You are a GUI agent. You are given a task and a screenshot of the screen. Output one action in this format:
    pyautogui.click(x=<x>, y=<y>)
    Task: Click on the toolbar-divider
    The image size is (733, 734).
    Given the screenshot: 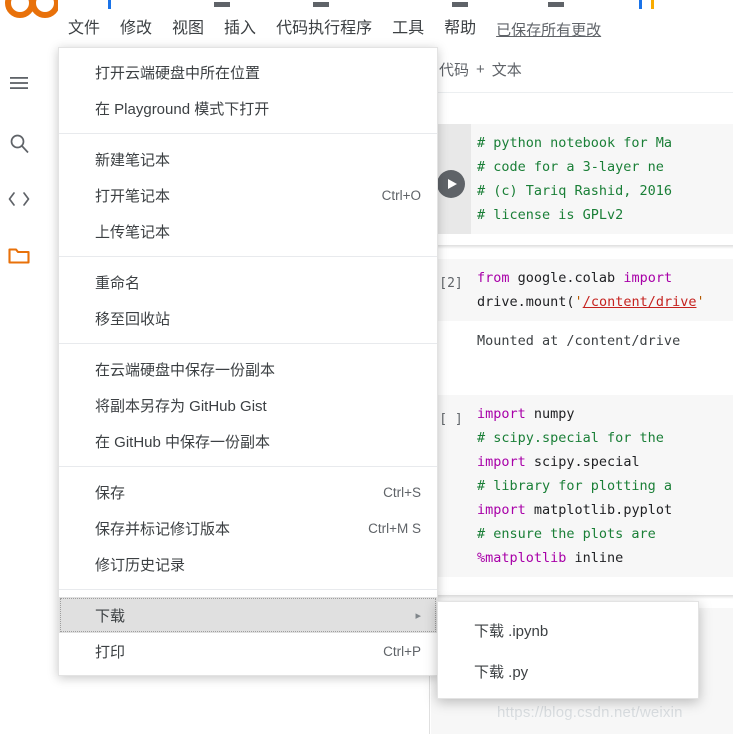 What is the action you would take?
    pyautogui.click(x=582, y=92)
    